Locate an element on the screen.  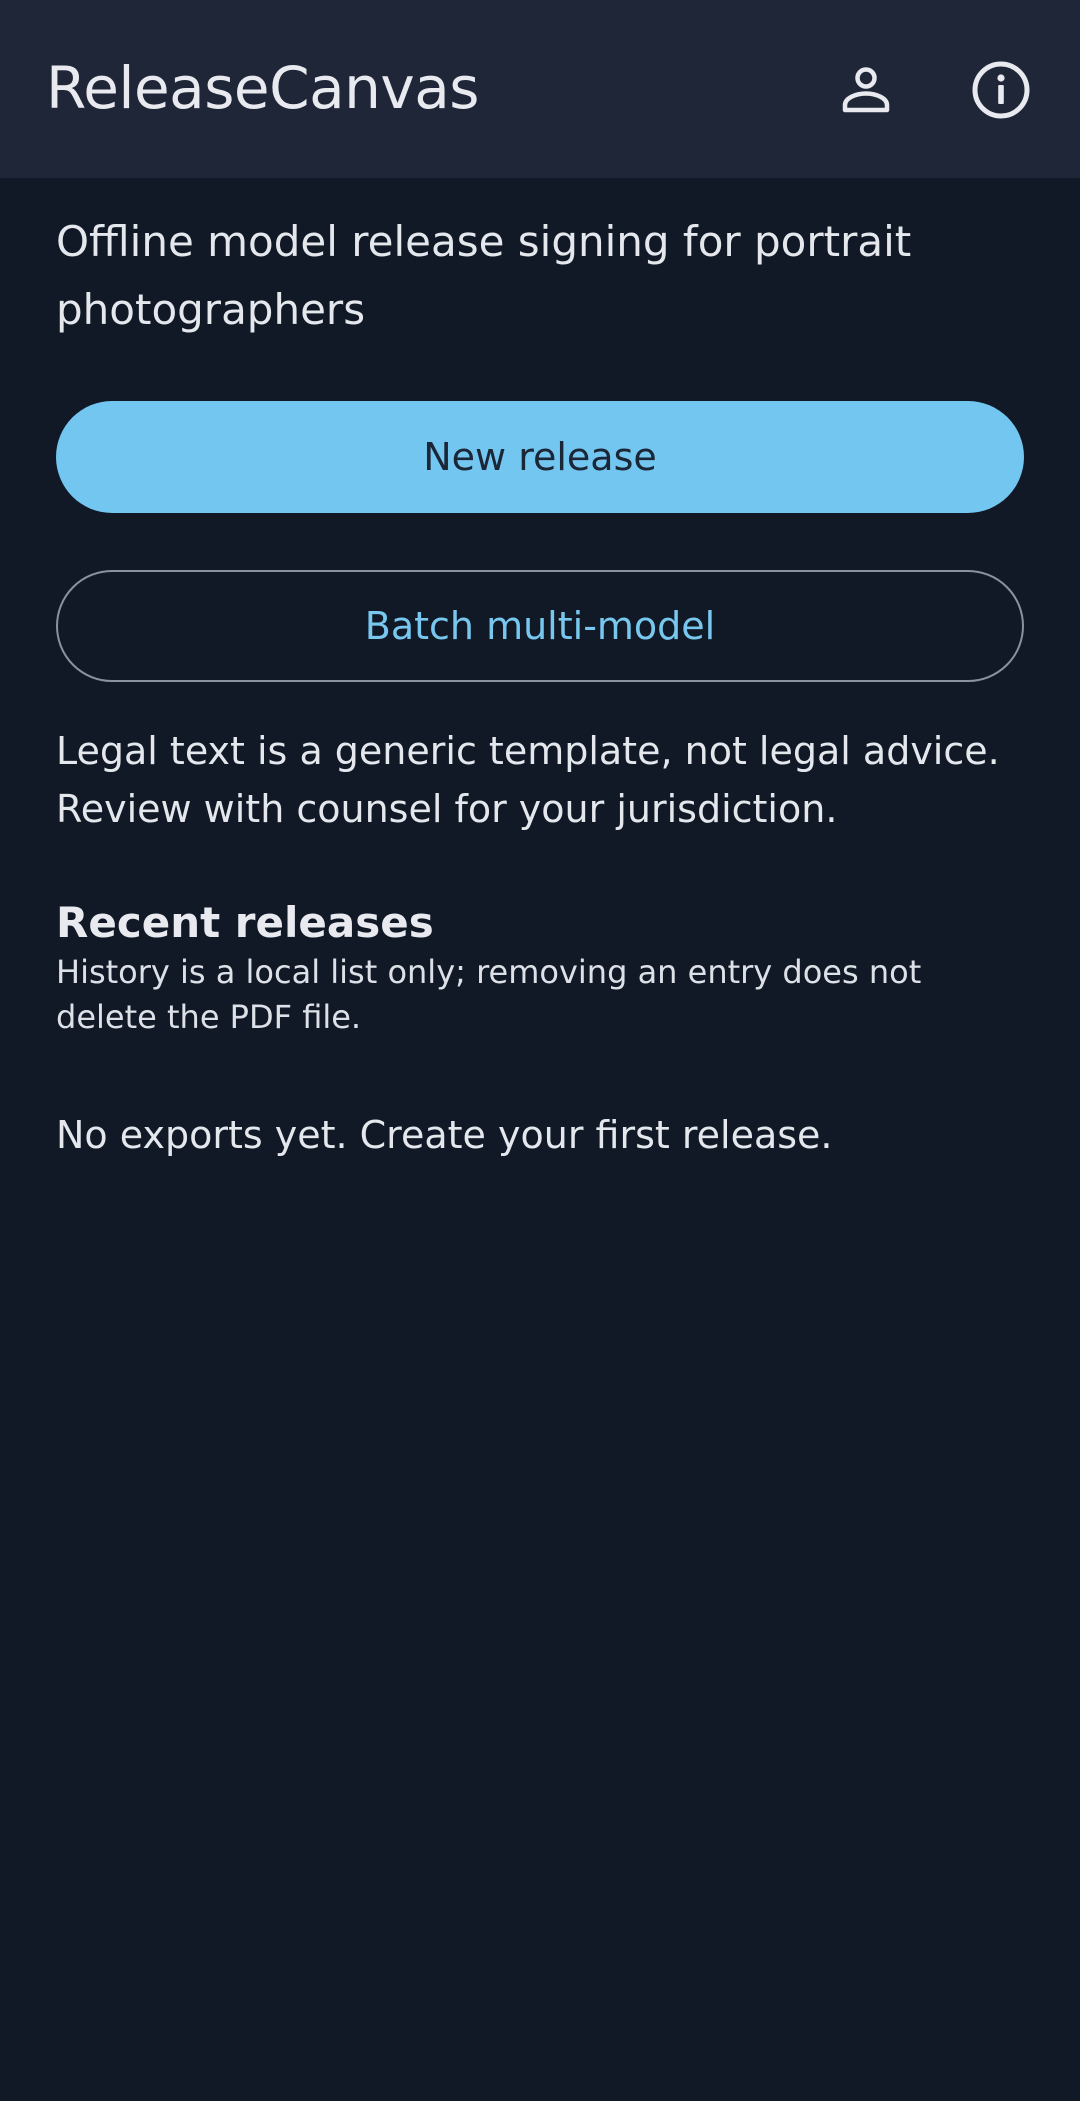
info-button is located at coordinates (1001, 90).